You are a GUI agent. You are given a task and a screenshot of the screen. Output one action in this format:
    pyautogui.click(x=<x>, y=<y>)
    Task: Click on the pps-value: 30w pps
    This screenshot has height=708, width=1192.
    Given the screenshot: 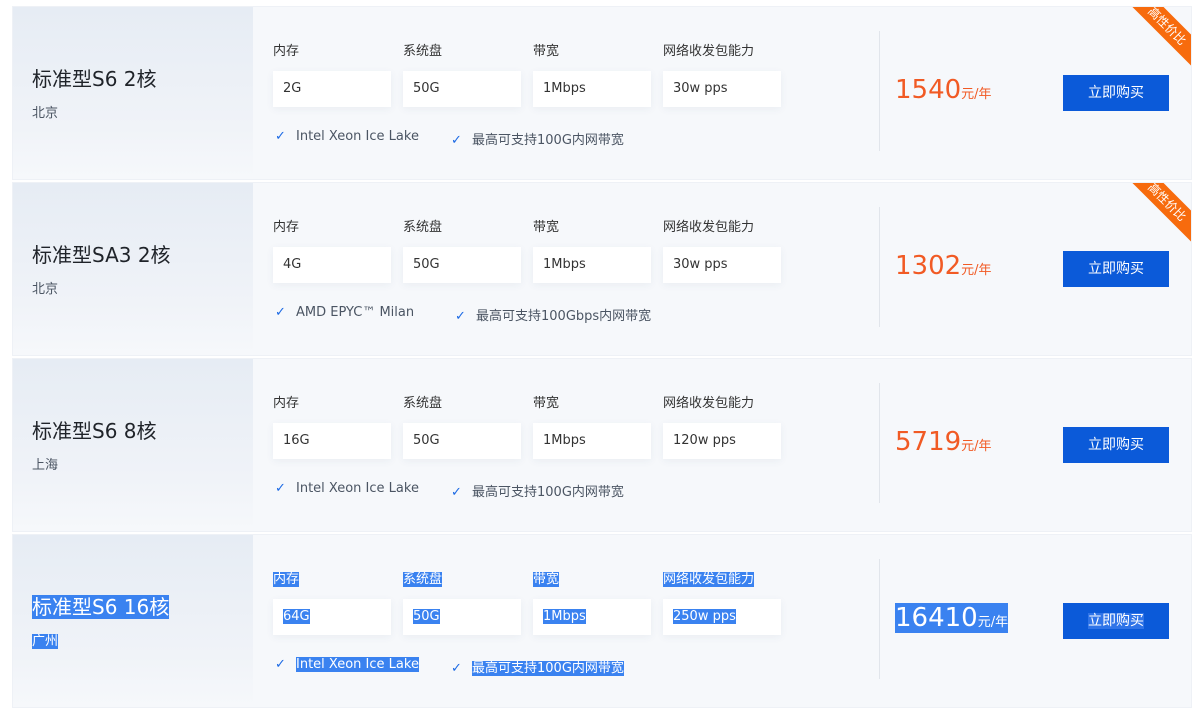 What is the action you would take?
    pyautogui.click(x=722, y=89)
    